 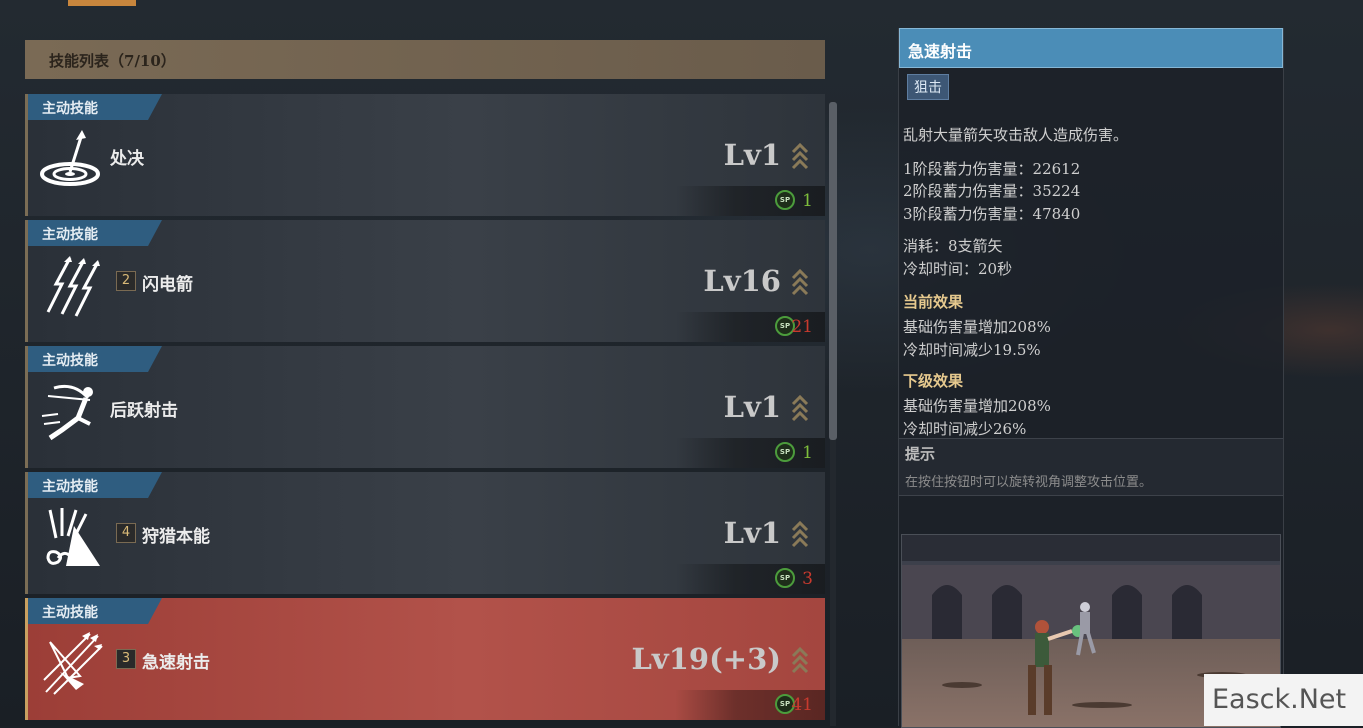 I want to click on skill-card-hunting-instinct: 主动技能 4 狩猎本能 Lv1 SP 3, so click(x=425, y=533).